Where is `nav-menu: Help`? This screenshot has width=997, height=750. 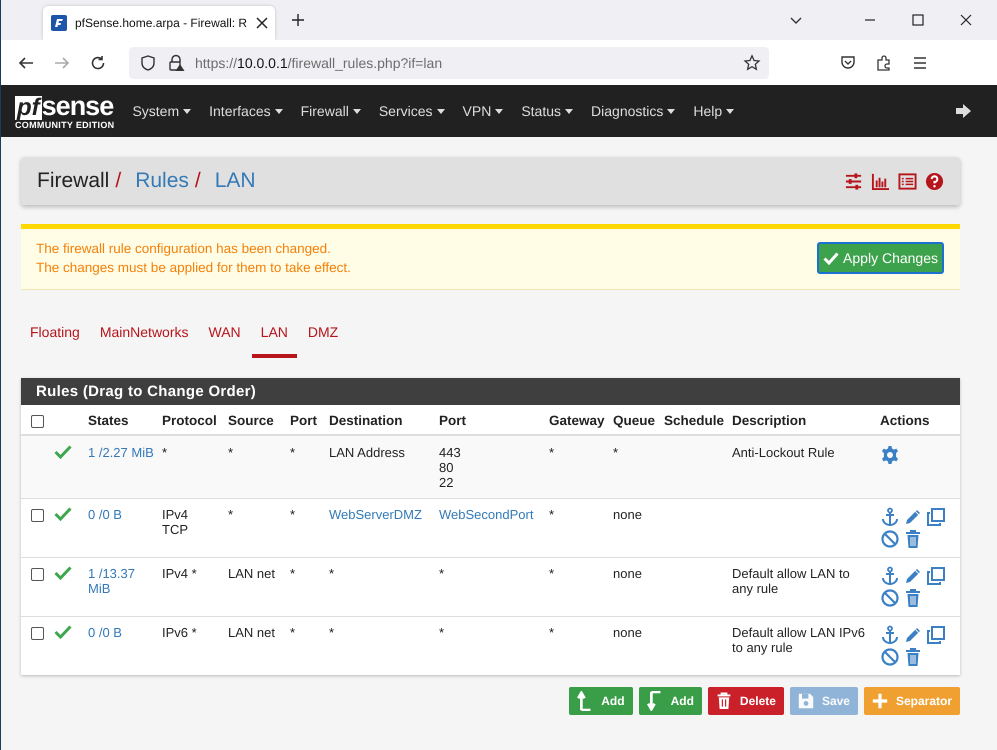
nav-menu: Help is located at coordinates (713, 111).